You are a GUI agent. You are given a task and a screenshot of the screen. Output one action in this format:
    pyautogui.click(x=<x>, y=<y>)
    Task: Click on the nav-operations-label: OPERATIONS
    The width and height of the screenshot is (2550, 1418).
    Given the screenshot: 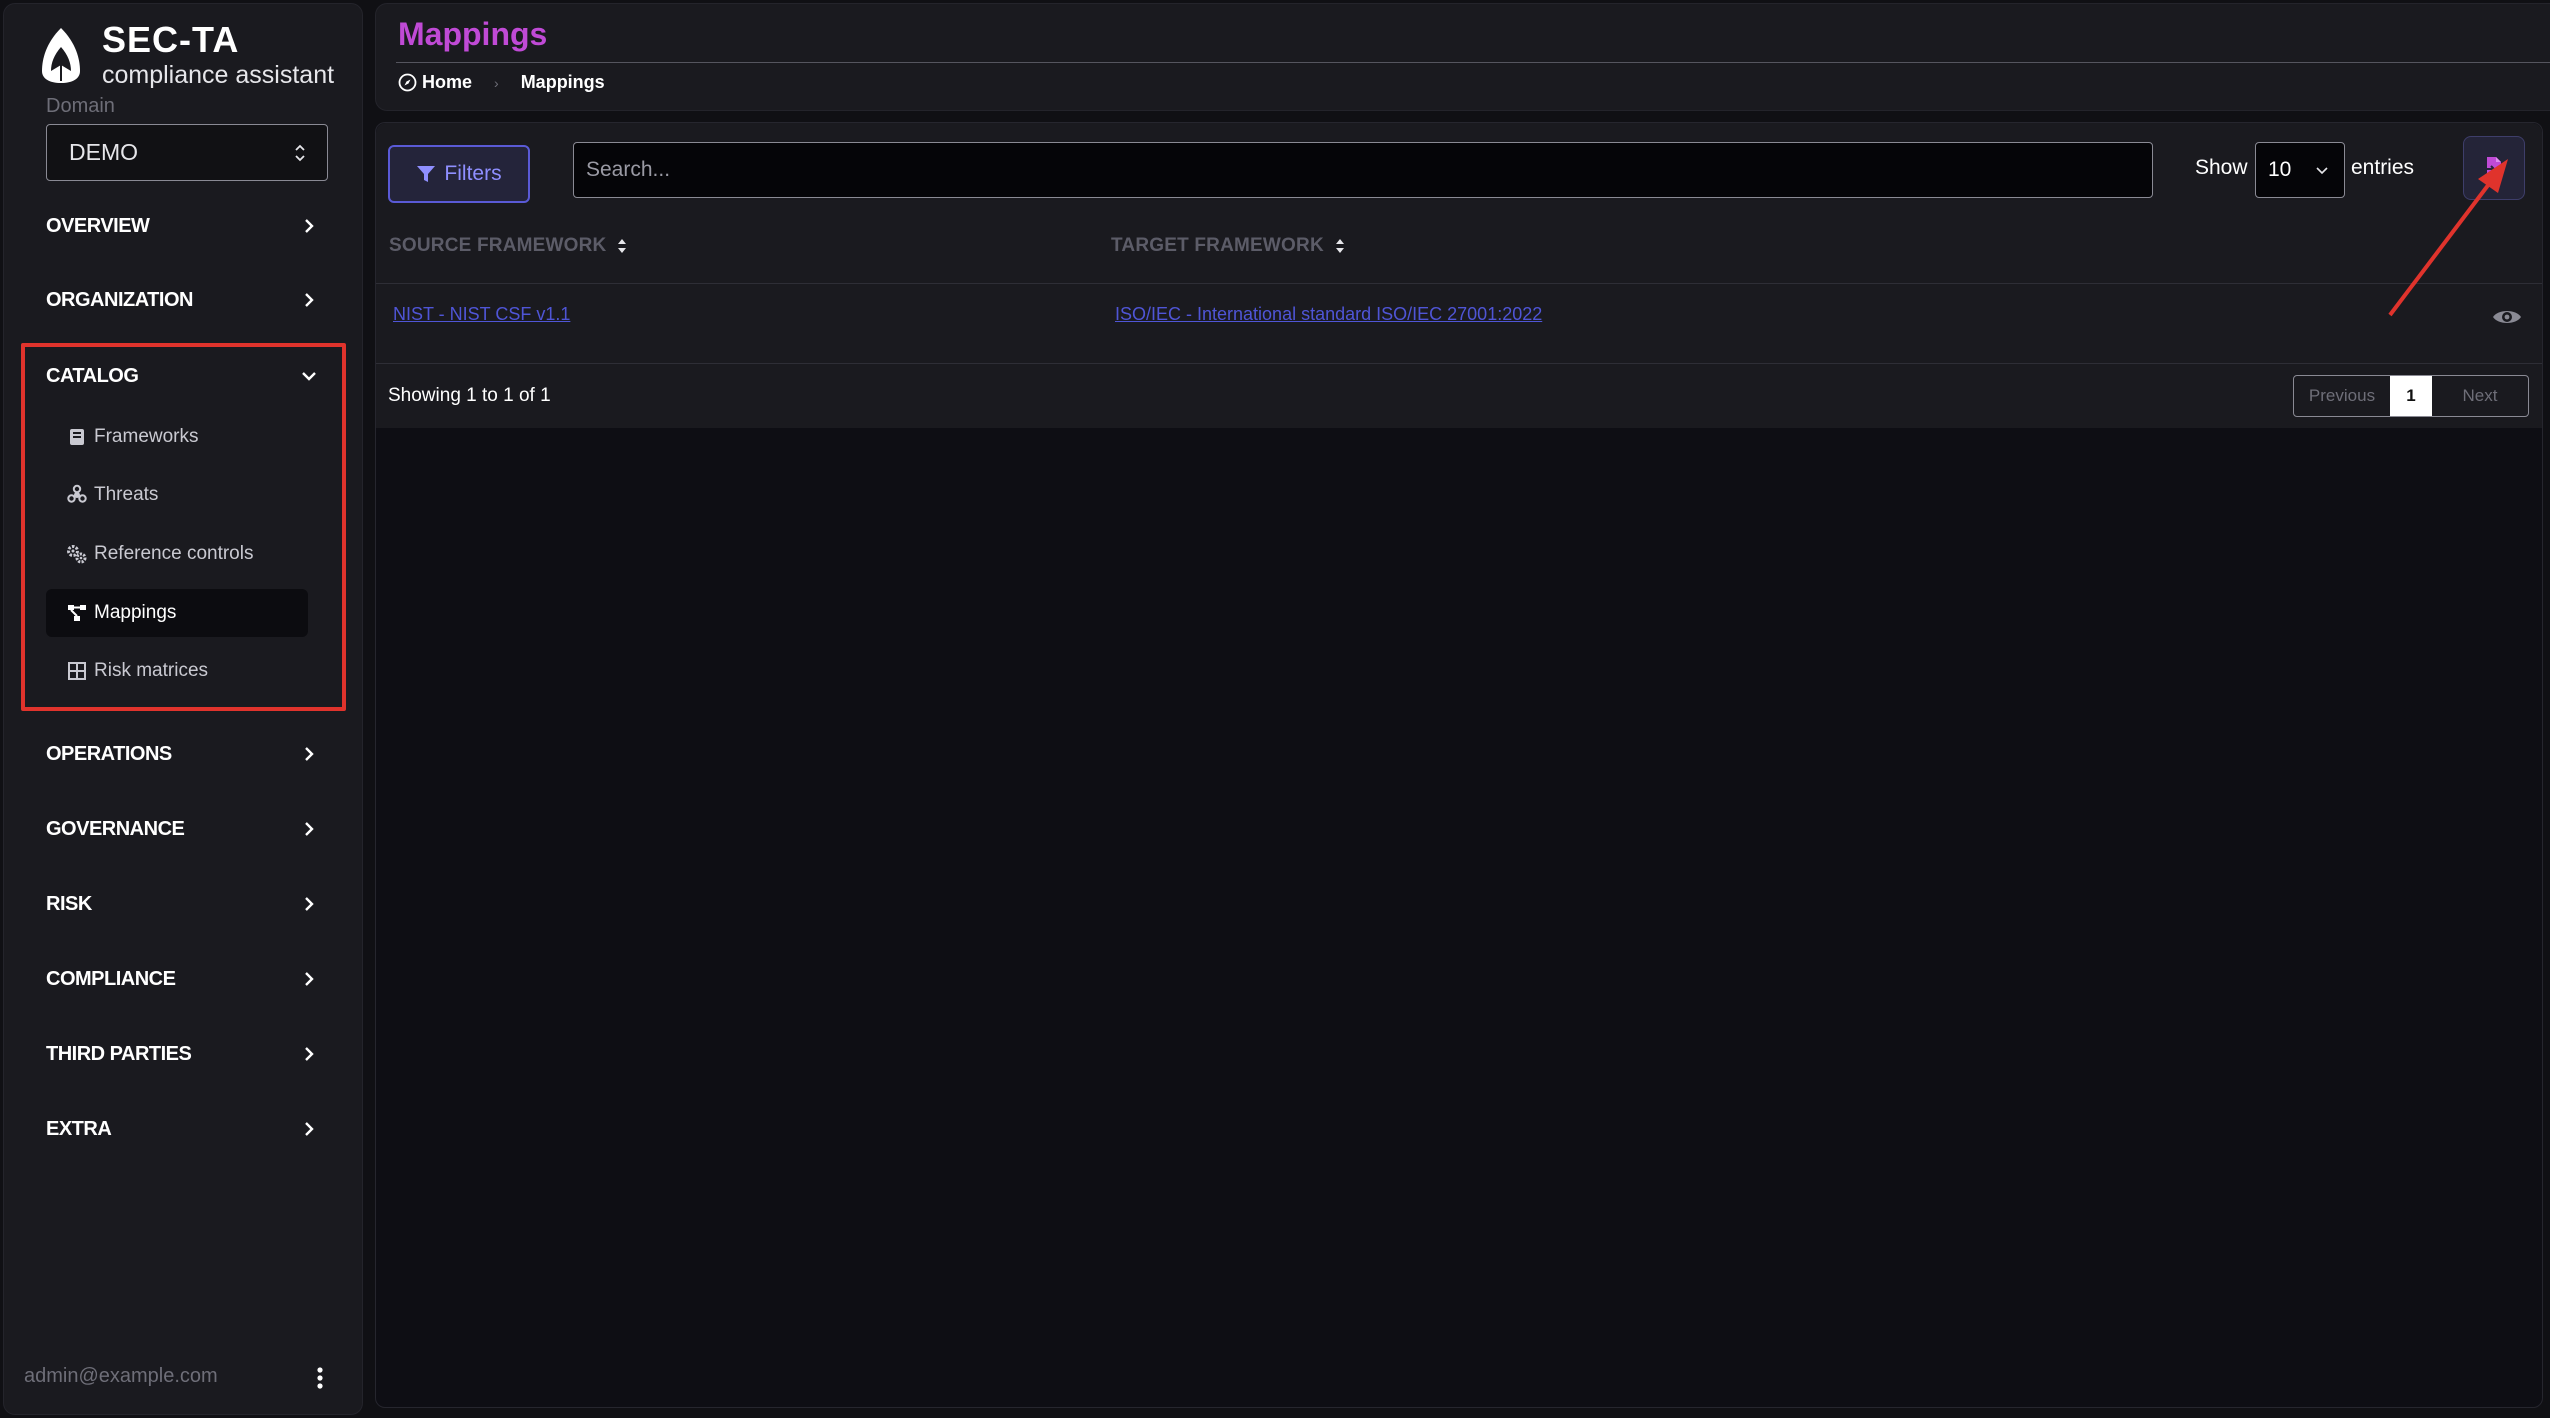 What is the action you would take?
    pyautogui.click(x=109, y=753)
    